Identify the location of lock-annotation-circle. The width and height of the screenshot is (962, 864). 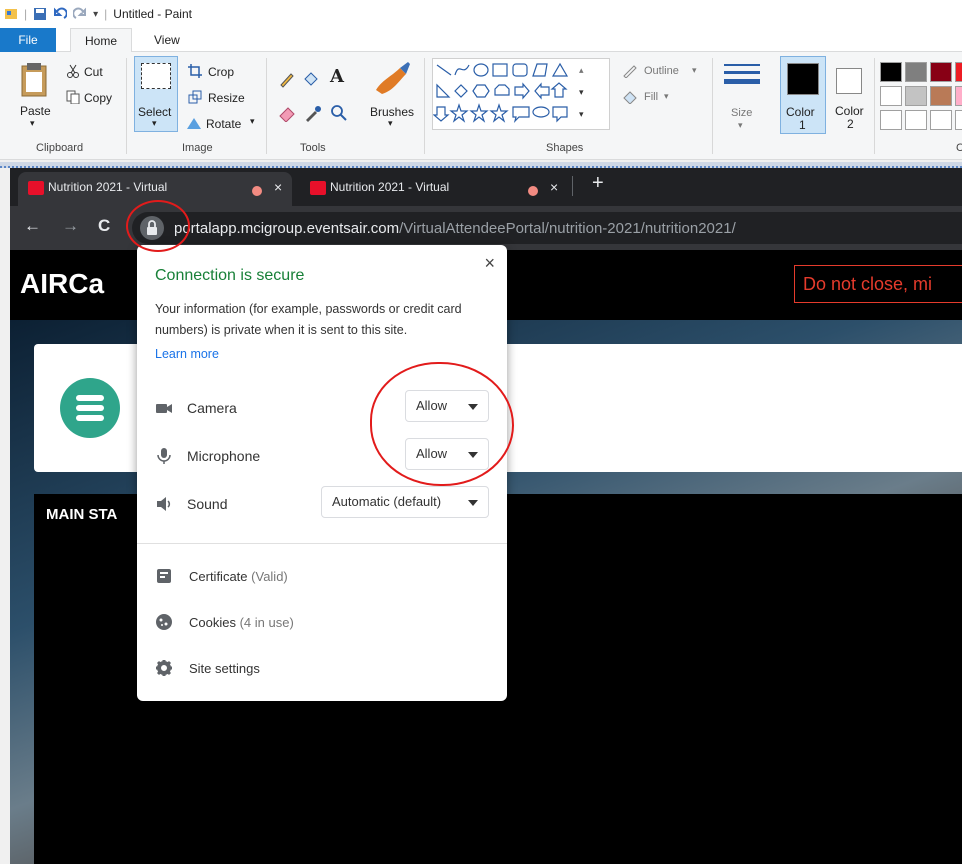
(158, 226).